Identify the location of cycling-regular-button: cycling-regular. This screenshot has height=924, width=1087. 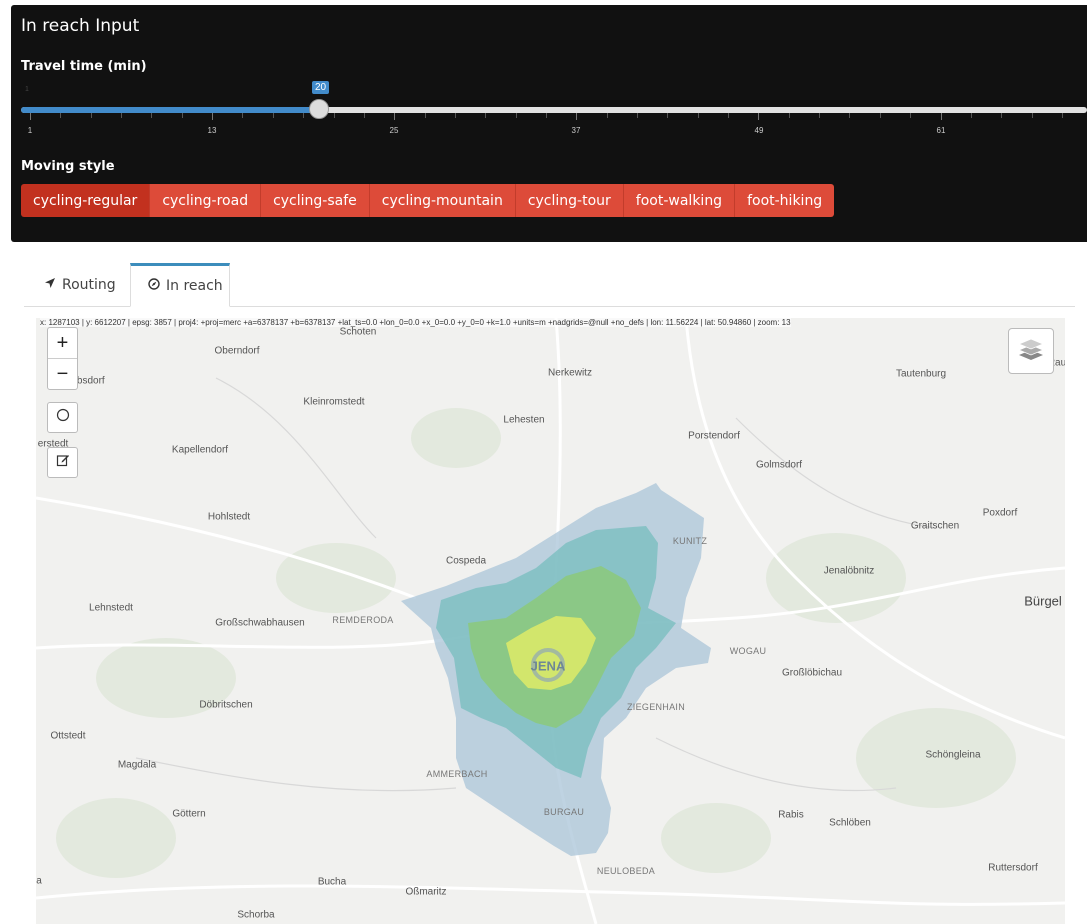
(86, 200).